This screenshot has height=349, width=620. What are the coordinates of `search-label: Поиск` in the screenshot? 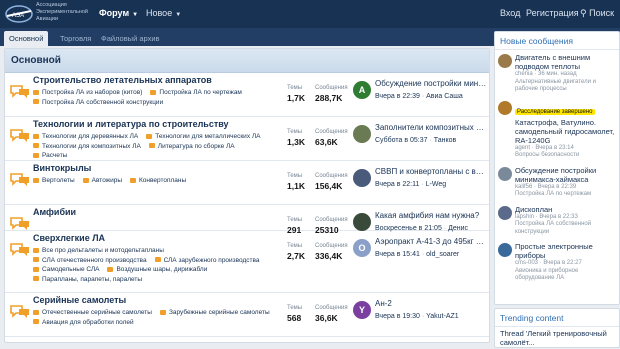 It's located at (602, 13).